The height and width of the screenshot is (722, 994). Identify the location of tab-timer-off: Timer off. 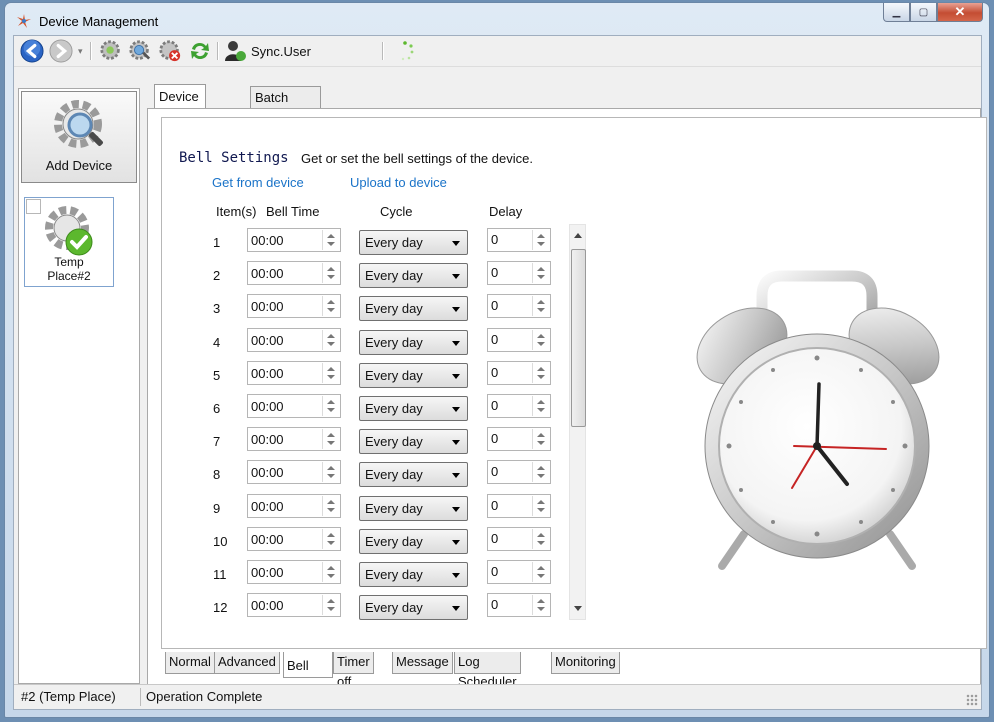
(353, 670).